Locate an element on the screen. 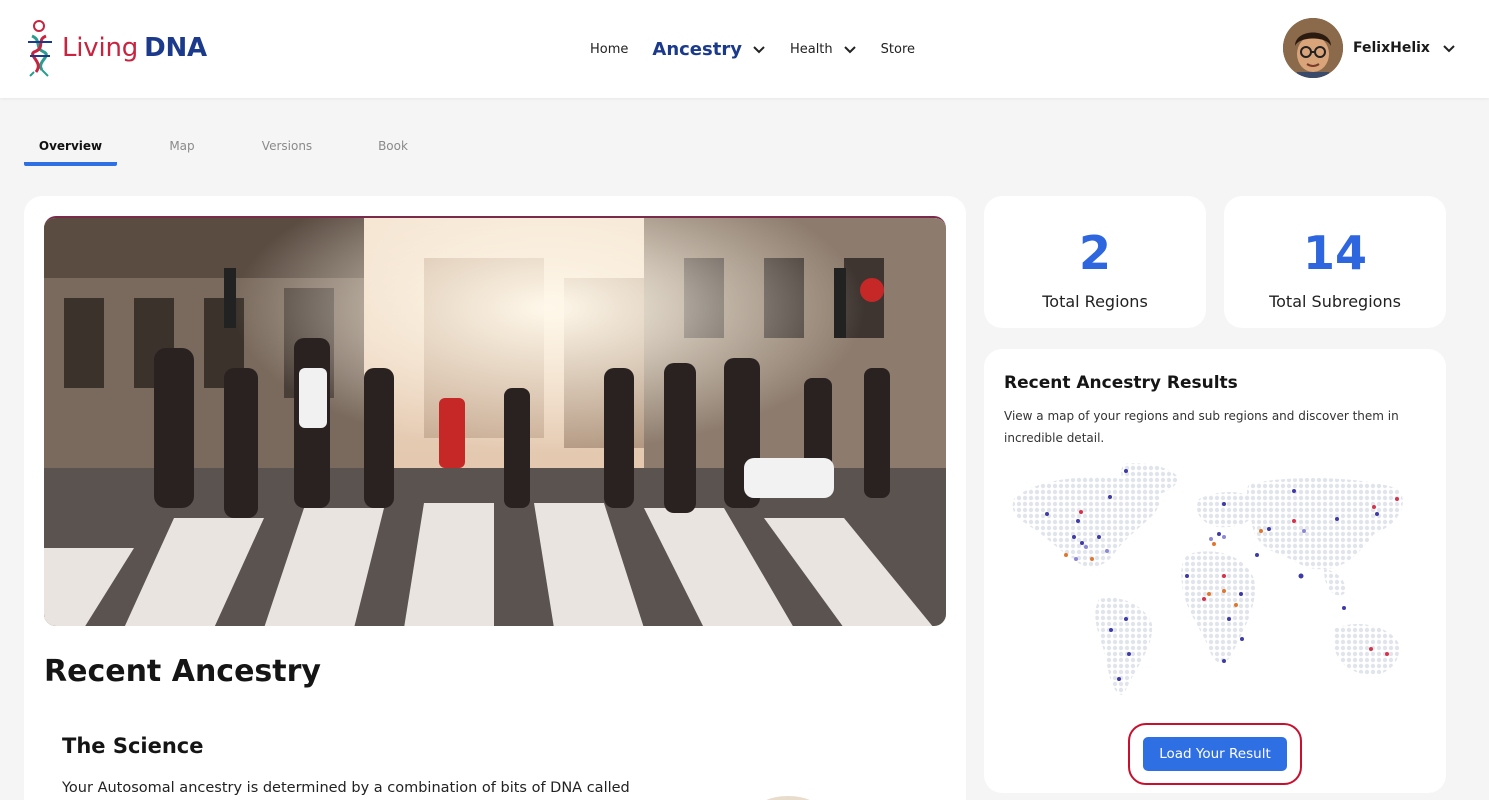 The image size is (1489, 800). tab-label: Overview is located at coordinates (70, 146).